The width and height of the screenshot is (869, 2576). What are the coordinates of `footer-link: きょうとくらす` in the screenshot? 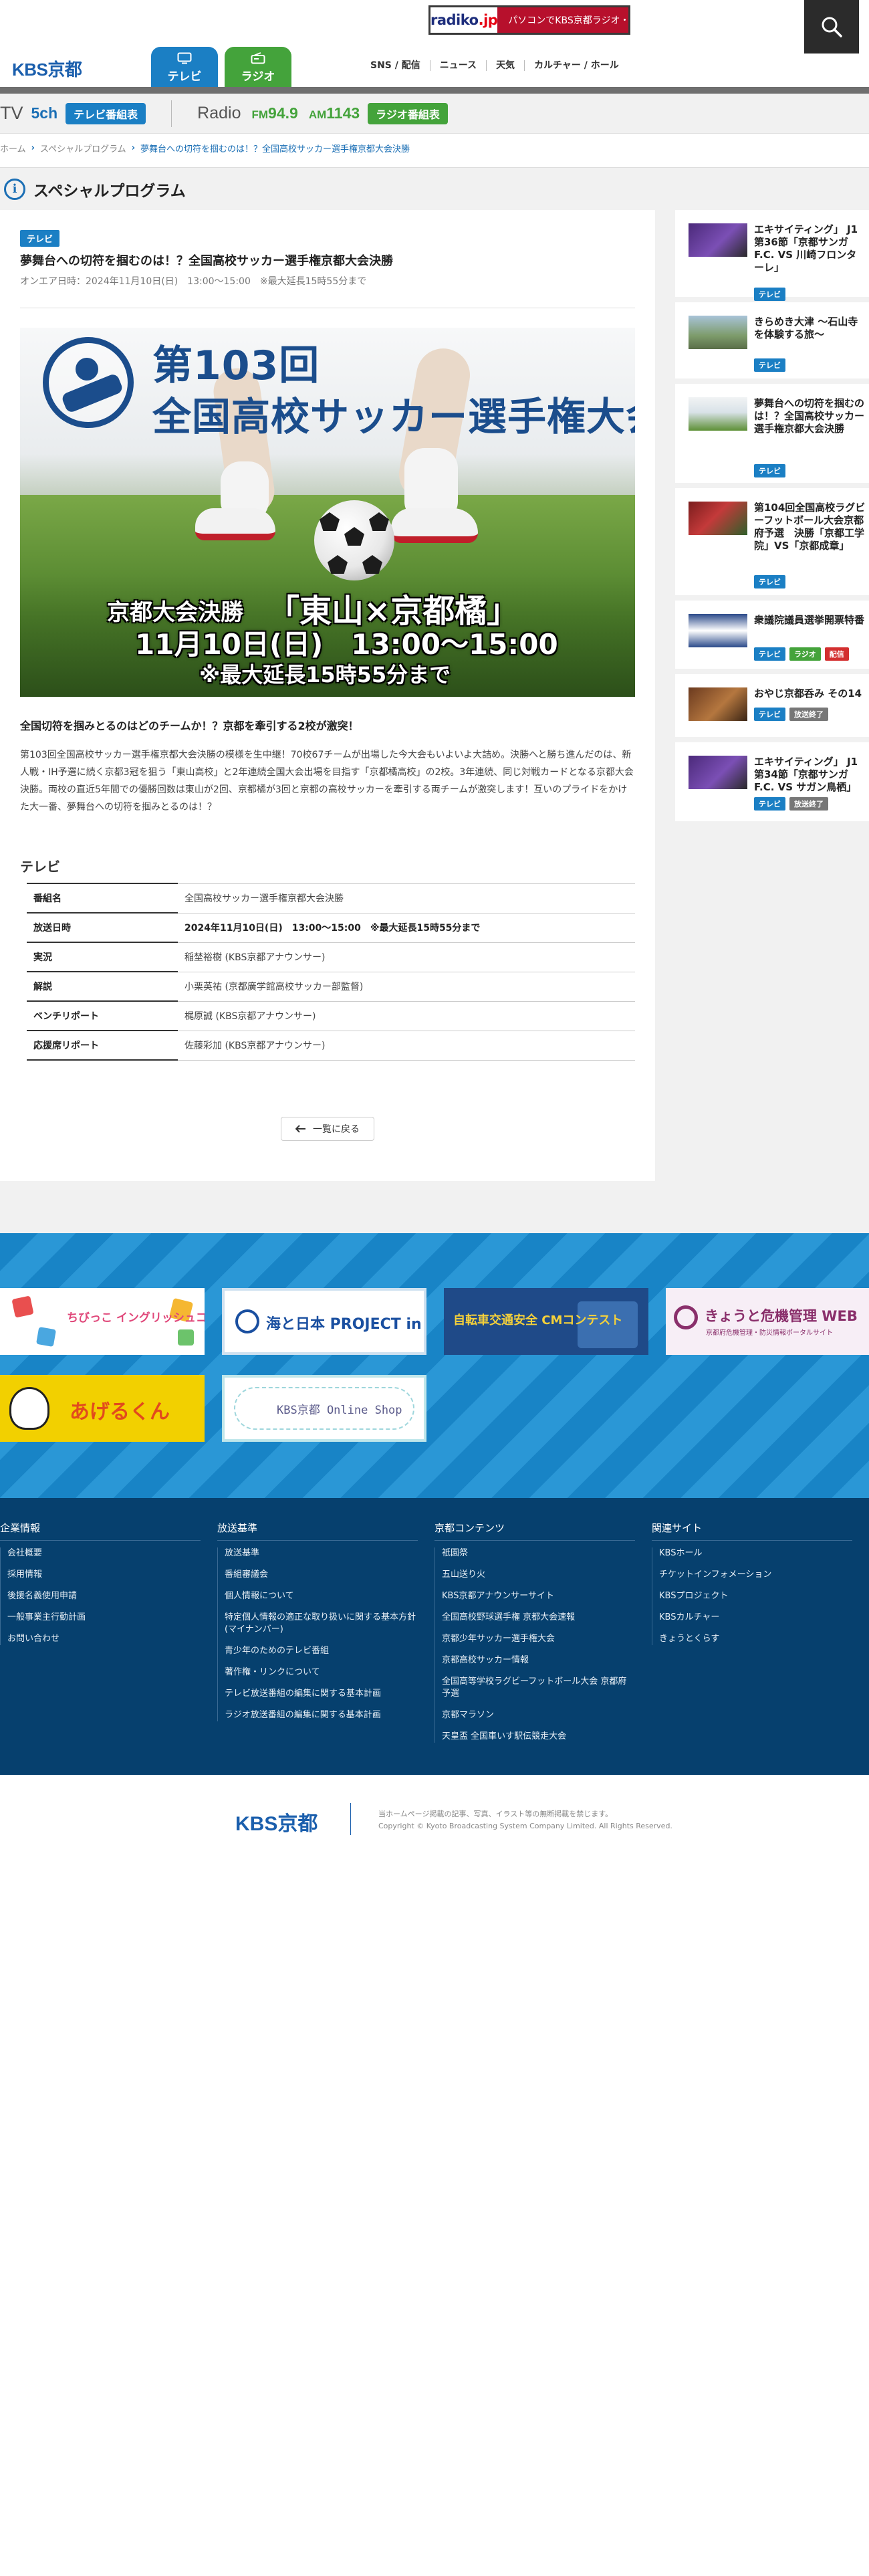 It's located at (755, 1639).